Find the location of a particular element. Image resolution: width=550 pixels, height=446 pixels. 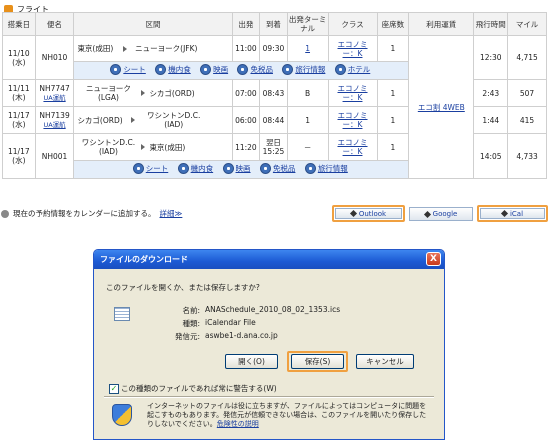

th-arr: 到着 is located at coordinates (273, 24).